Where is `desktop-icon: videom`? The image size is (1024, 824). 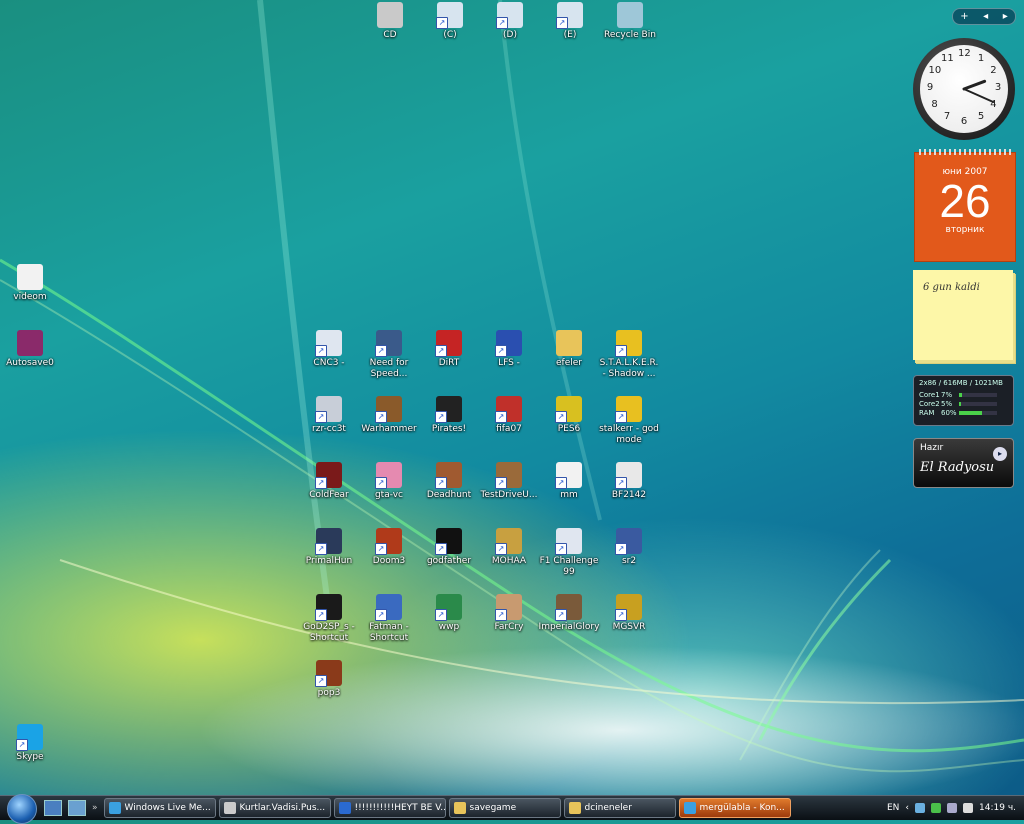 desktop-icon: videom is located at coordinates (31, 283).